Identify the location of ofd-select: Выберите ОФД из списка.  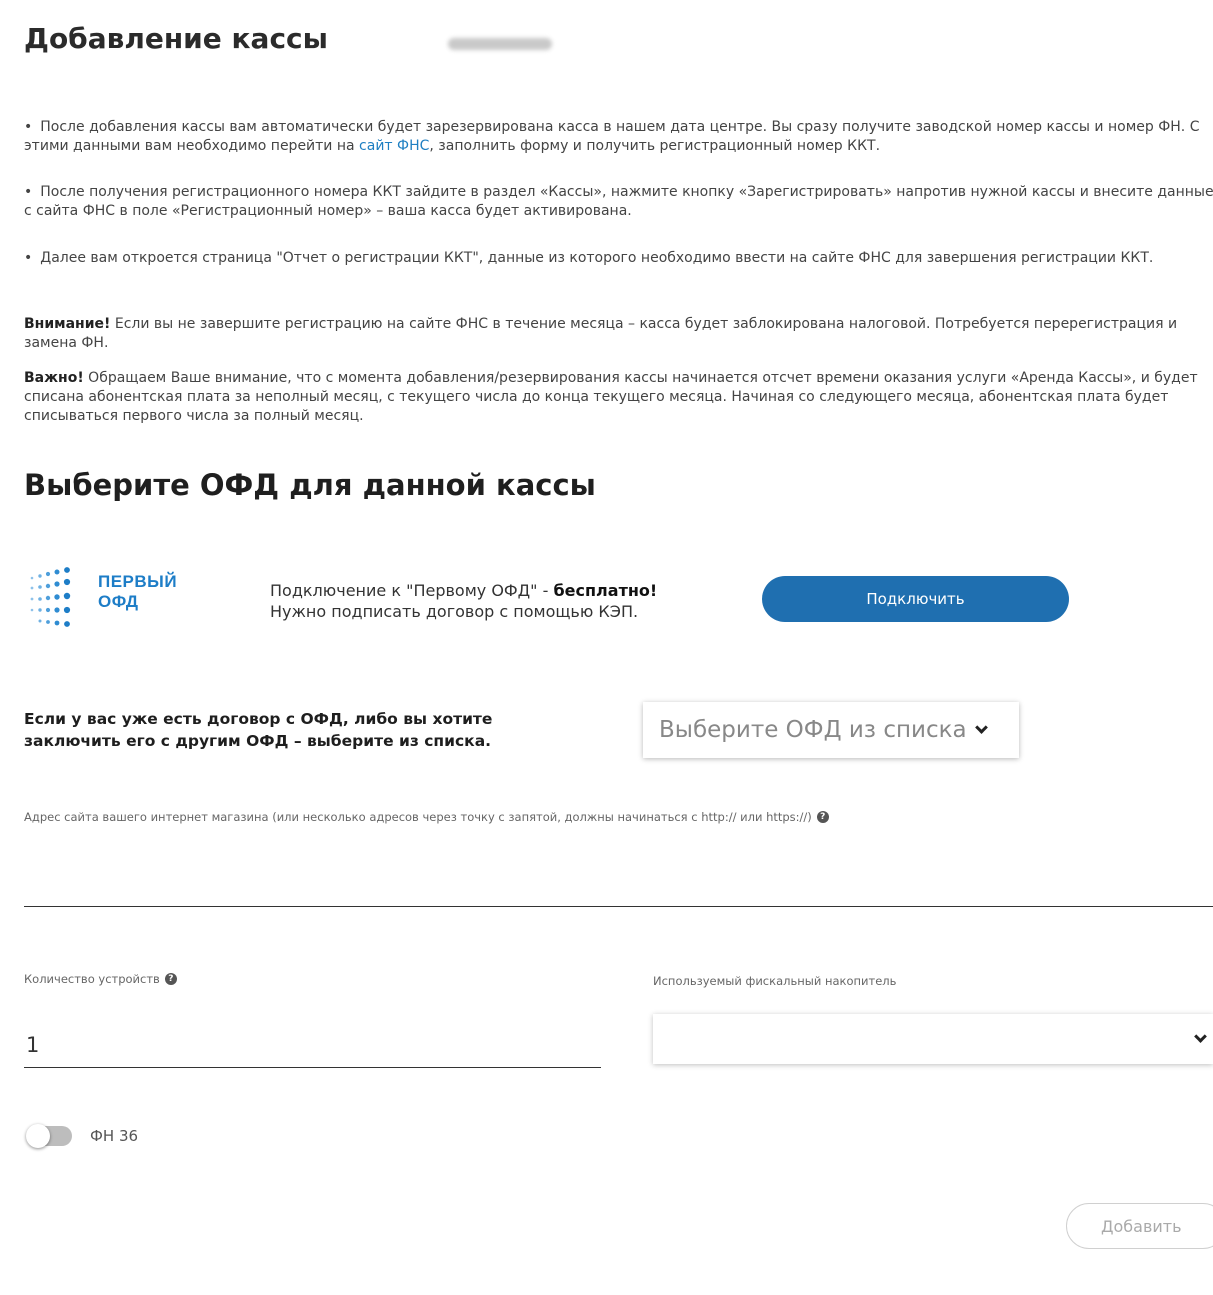
(831, 730).